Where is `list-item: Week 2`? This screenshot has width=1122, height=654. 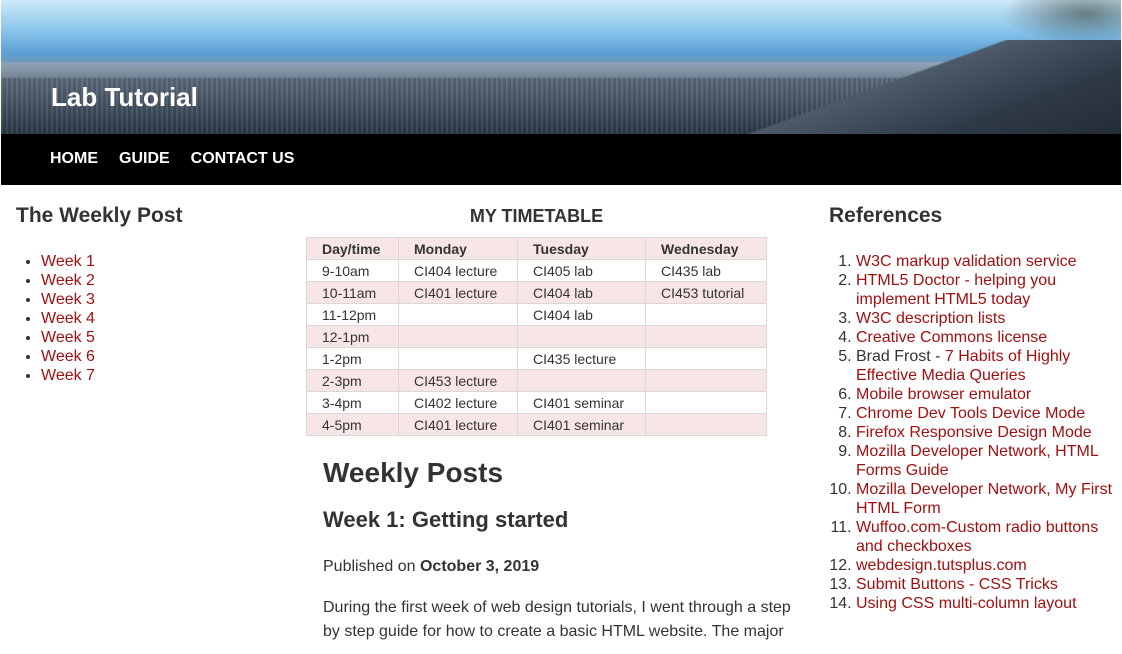
list-item: Week 2 is located at coordinates (158, 280).